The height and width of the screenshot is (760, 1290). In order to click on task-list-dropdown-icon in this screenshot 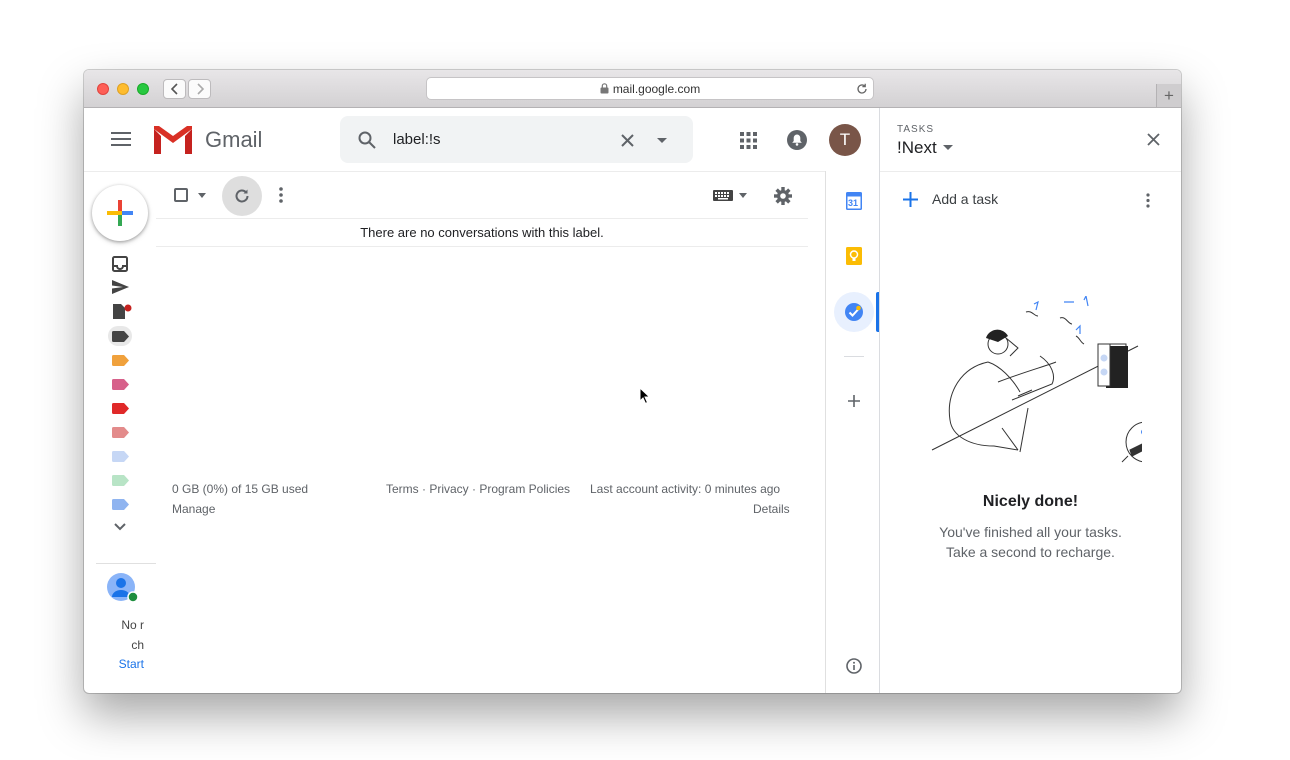, I will do `click(947, 147)`.